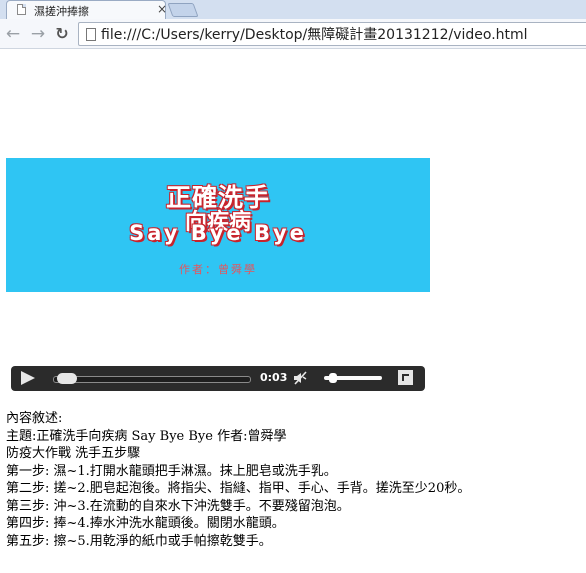 The height and width of the screenshot is (573, 586). I want to click on description-line: 第四步: 捧~4.捧水沖洗水龍頭後。關閉水龍頭。, so click(145, 523).